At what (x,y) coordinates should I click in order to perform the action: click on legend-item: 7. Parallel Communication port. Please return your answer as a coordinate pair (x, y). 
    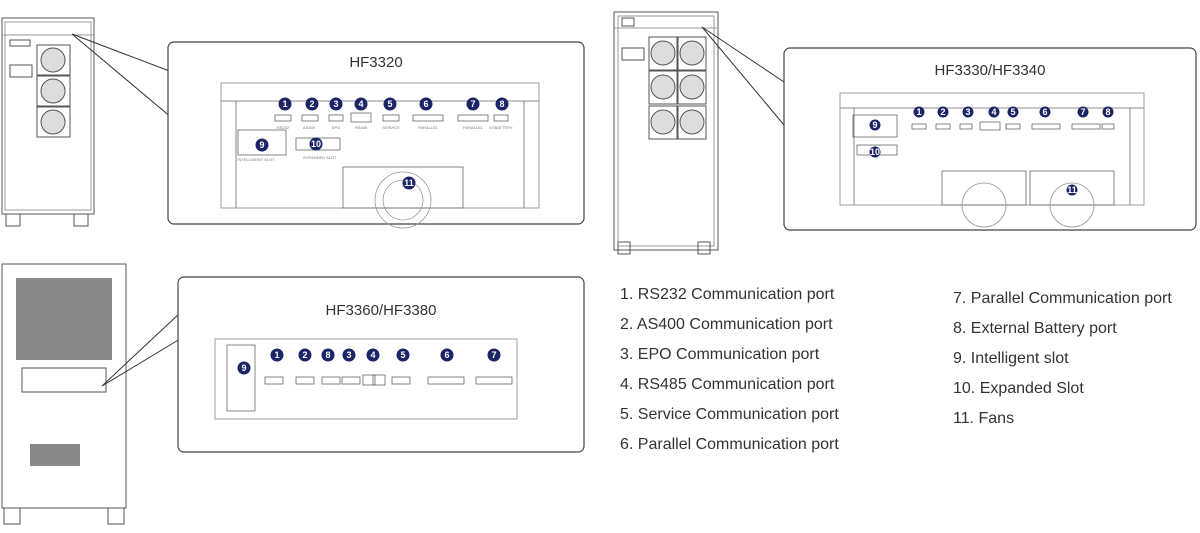
    Looking at the image, I should click on (1062, 298).